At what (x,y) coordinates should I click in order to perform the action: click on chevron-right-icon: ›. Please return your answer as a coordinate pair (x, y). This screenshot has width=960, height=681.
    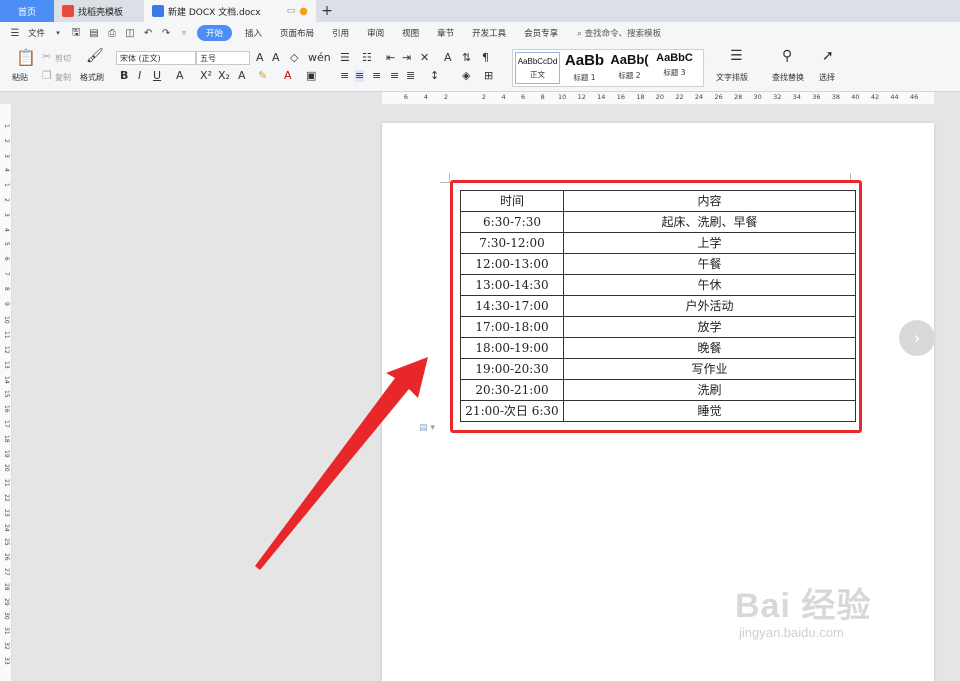
    Looking at the image, I should click on (917, 338).